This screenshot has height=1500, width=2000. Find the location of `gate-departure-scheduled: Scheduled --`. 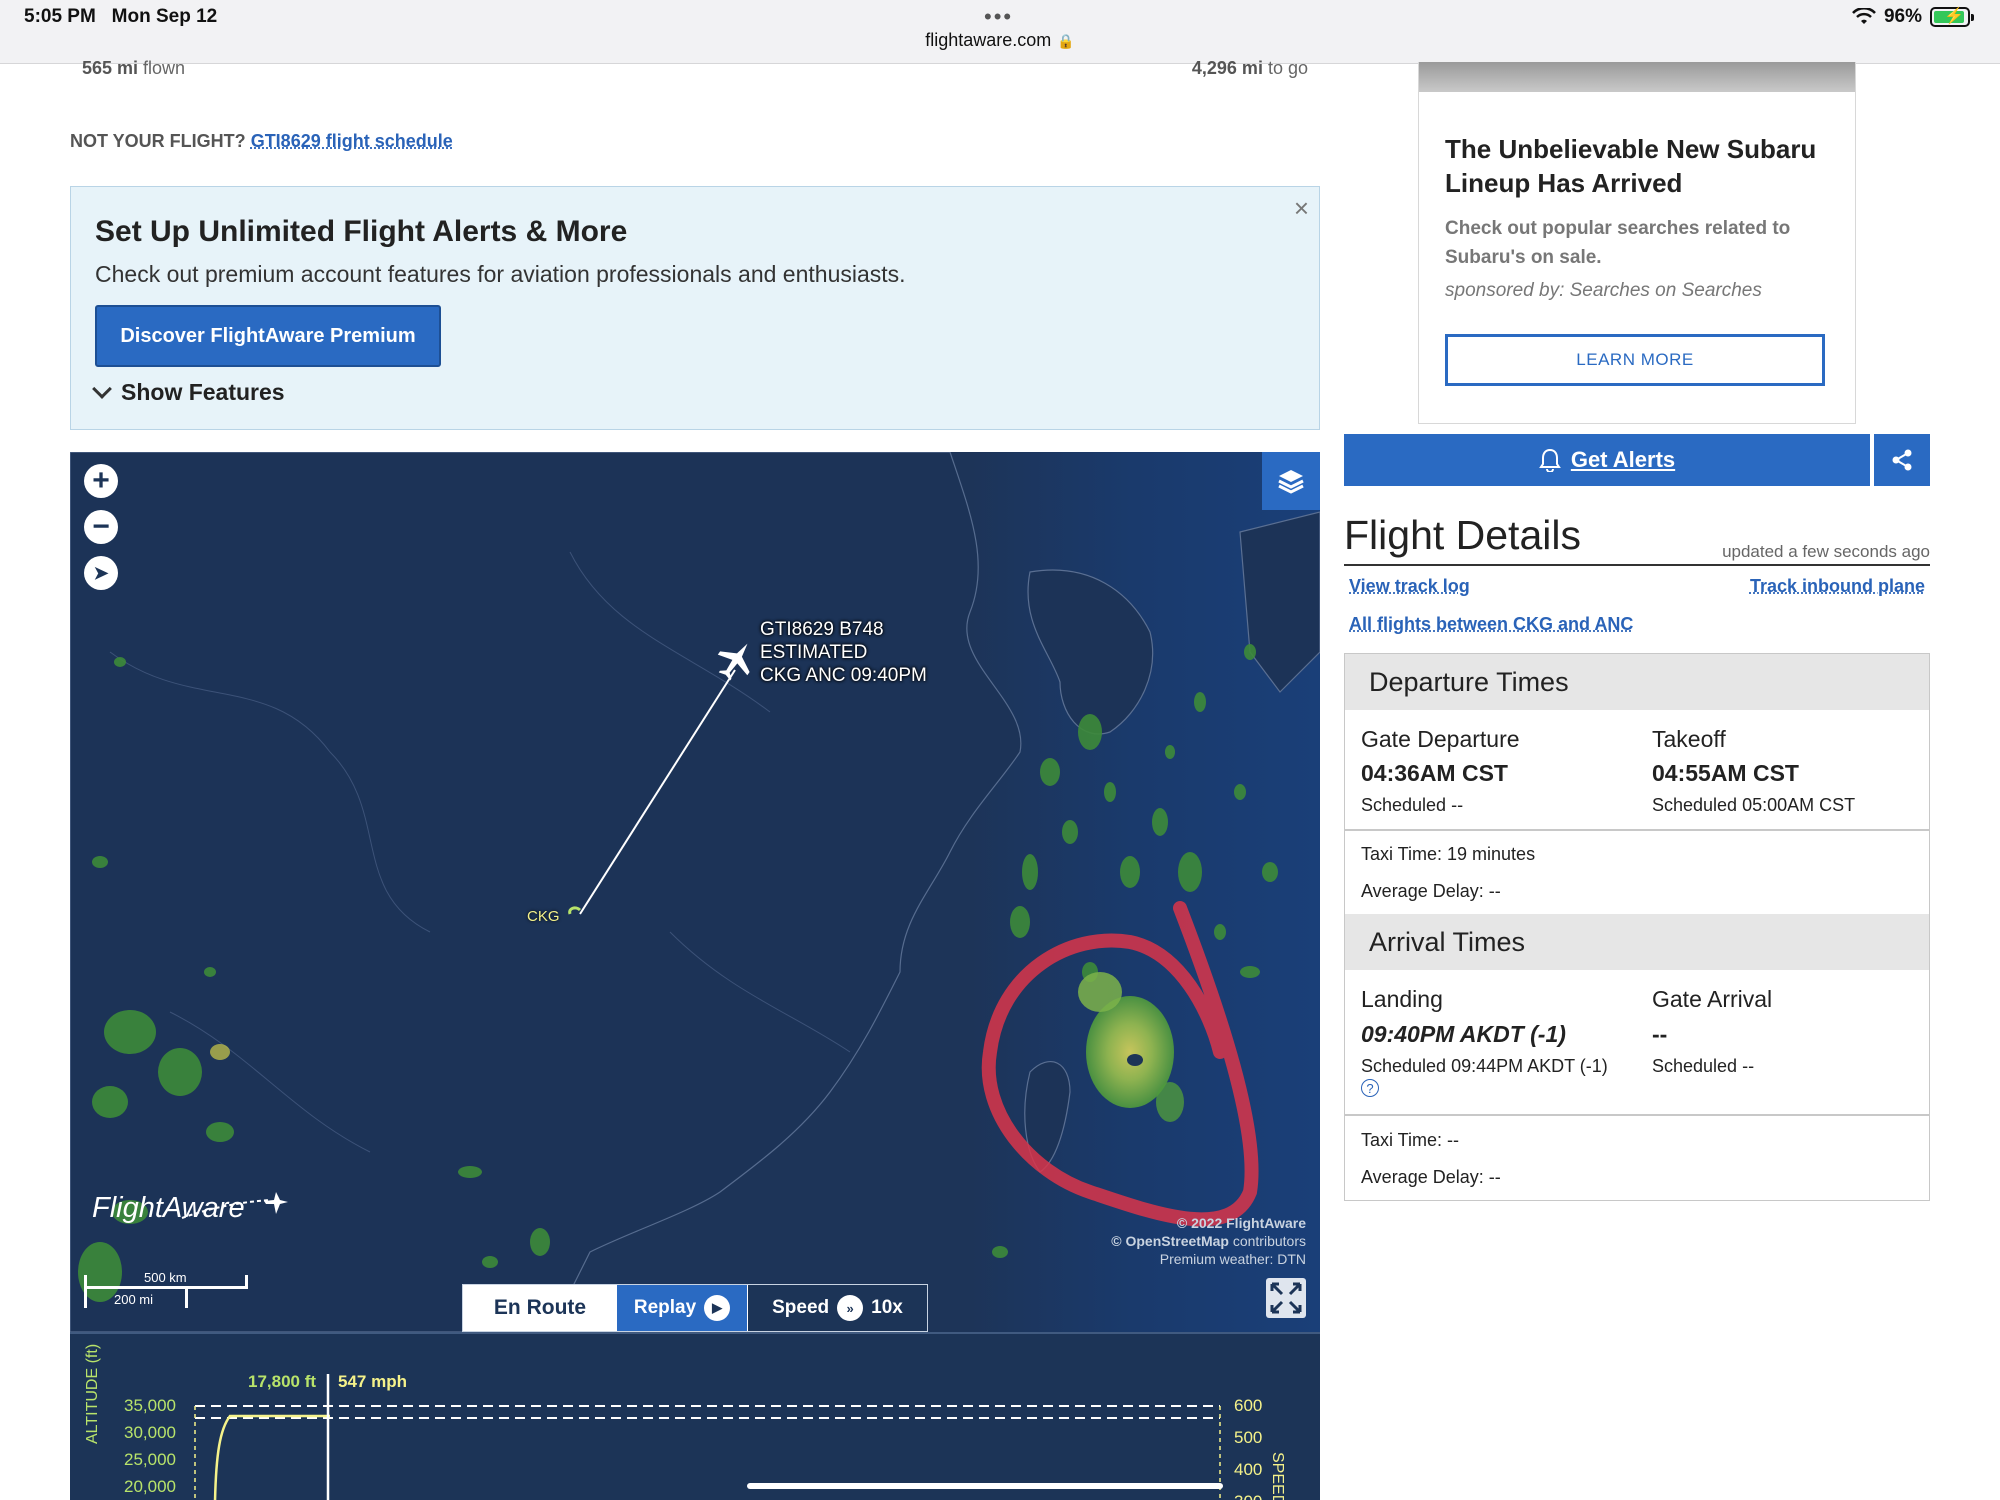

gate-departure-scheduled: Scheduled -- is located at coordinates (1412, 805).